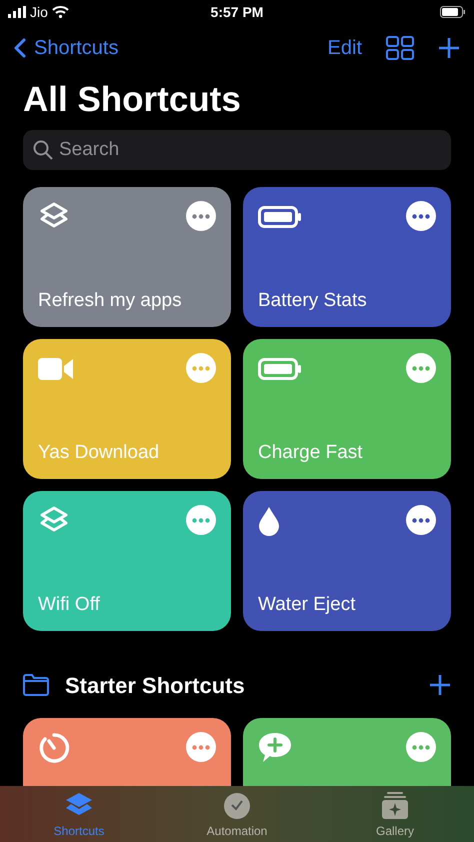  I want to click on section-title: Starter Shortcuts, so click(155, 686).